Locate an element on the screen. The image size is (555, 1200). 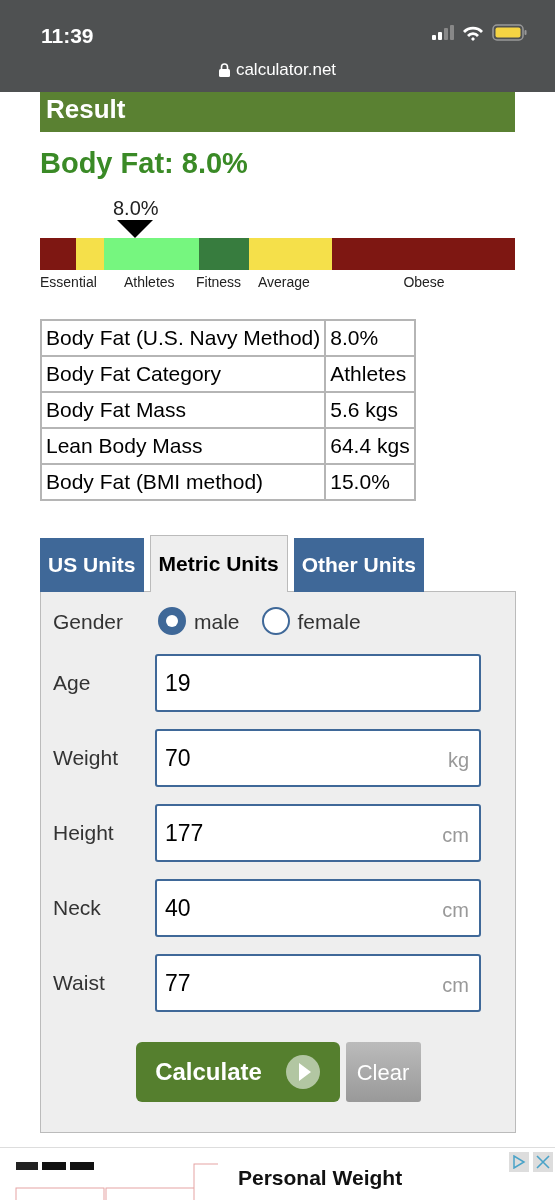
table-cell: Body Fat Mass is located at coordinates (183, 409).